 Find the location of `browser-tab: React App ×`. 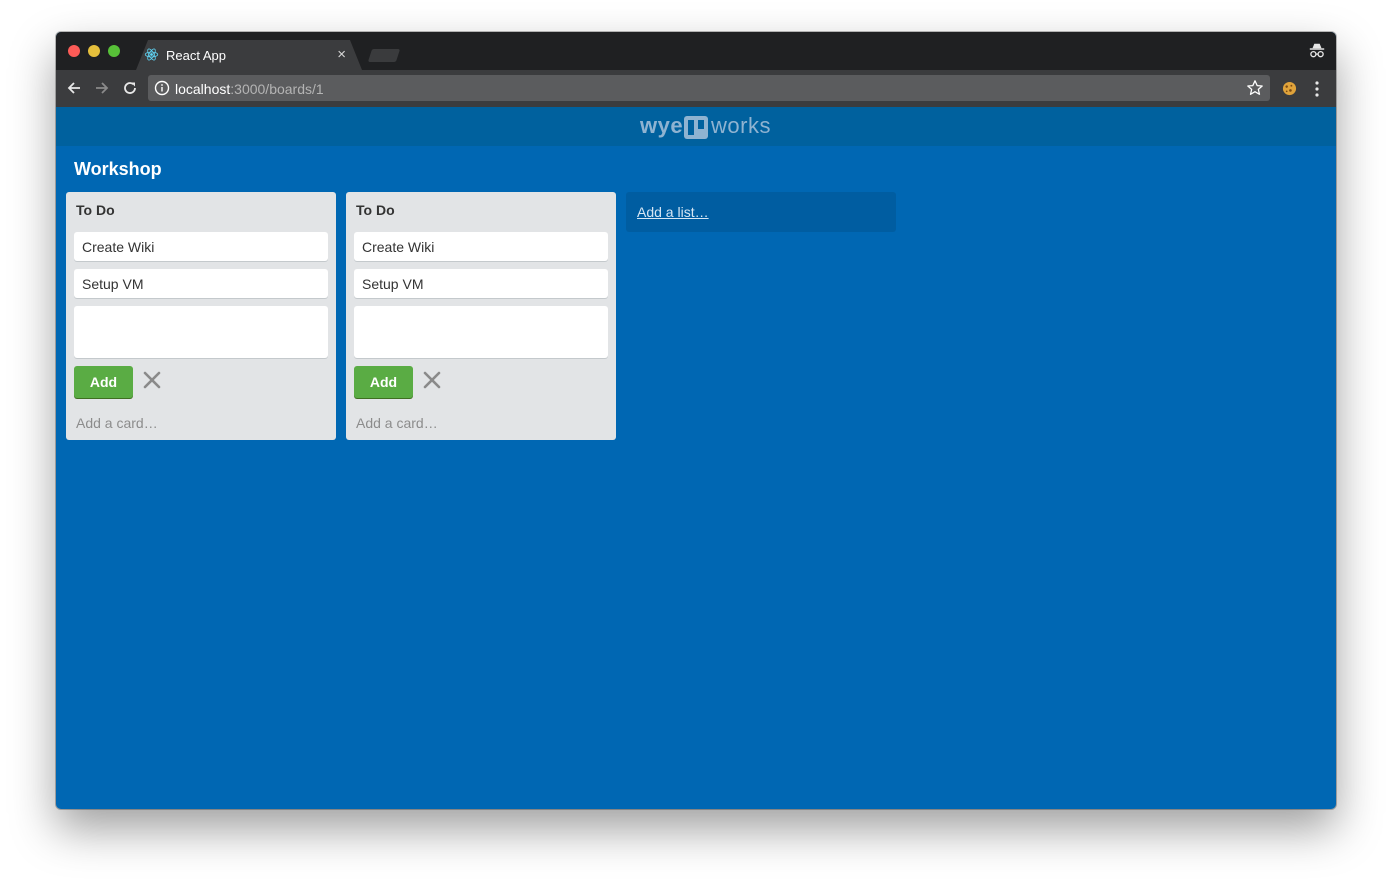

browser-tab: React App × is located at coordinates (249, 55).